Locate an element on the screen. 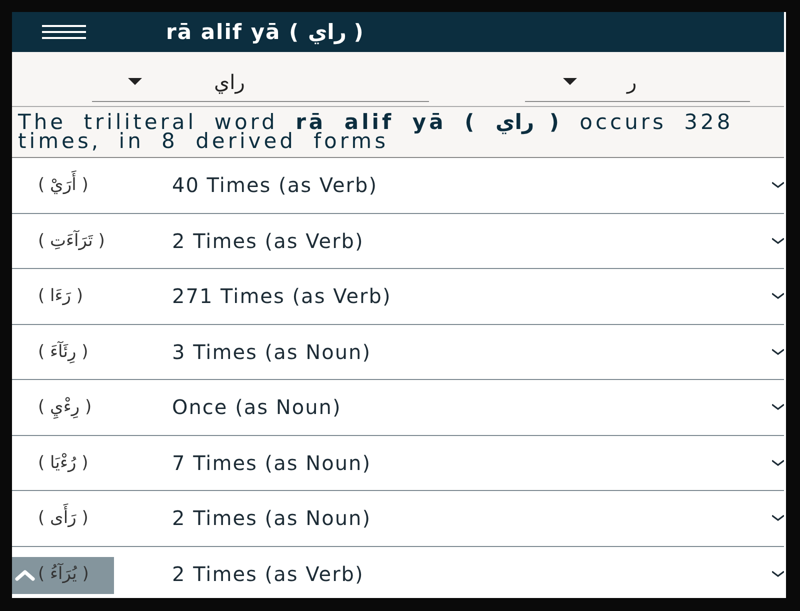 This screenshot has height=611, width=800. root-dropdown: ر is located at coordinates (637, 82).